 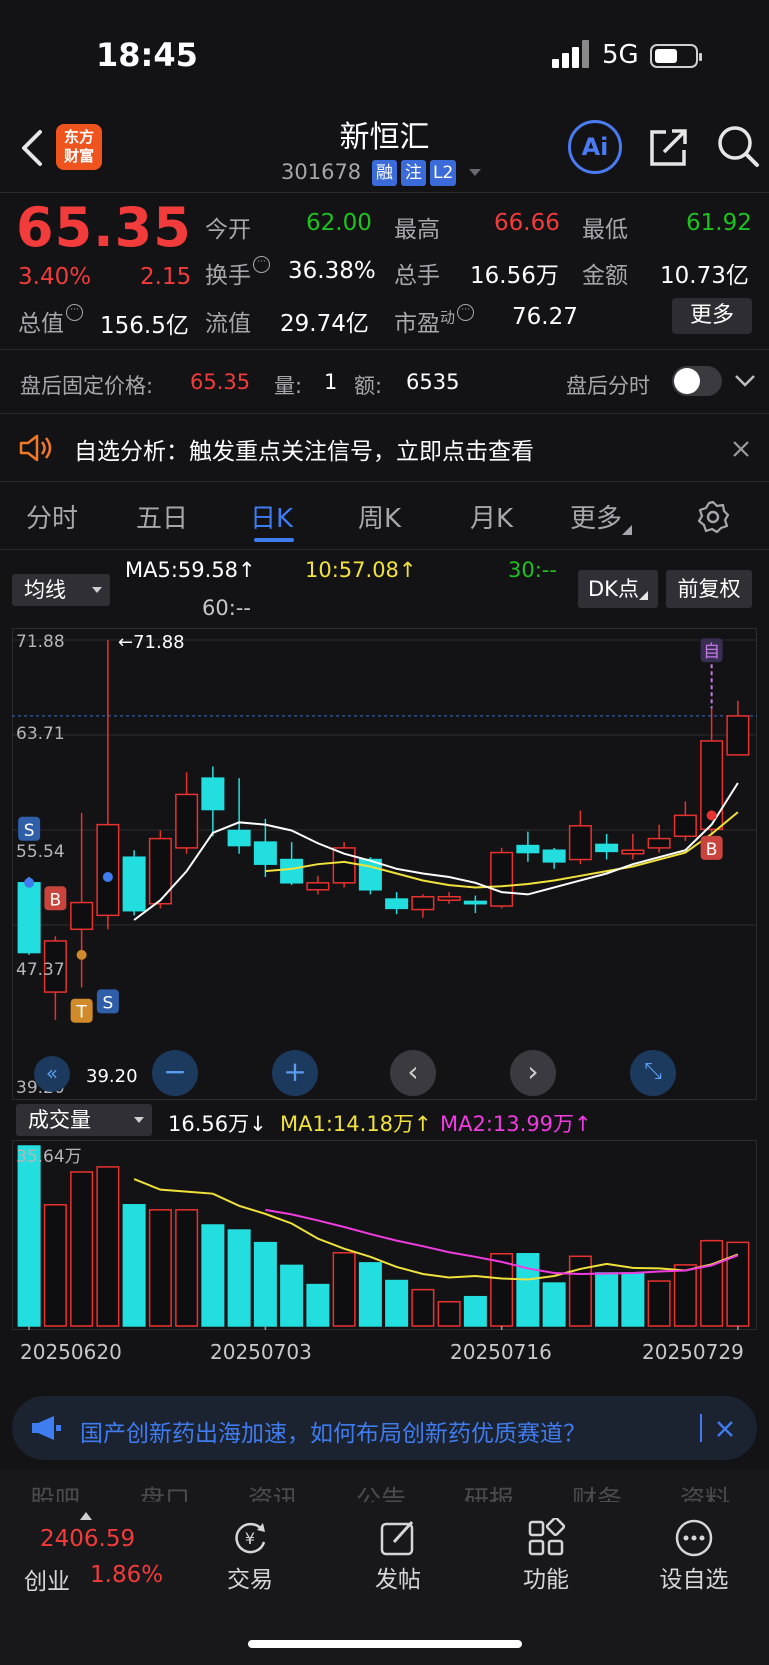 What do you see at coordinates (527, 223) in the screenshot?
I see `high-value: 66.66` at bounding box center [527, 223].